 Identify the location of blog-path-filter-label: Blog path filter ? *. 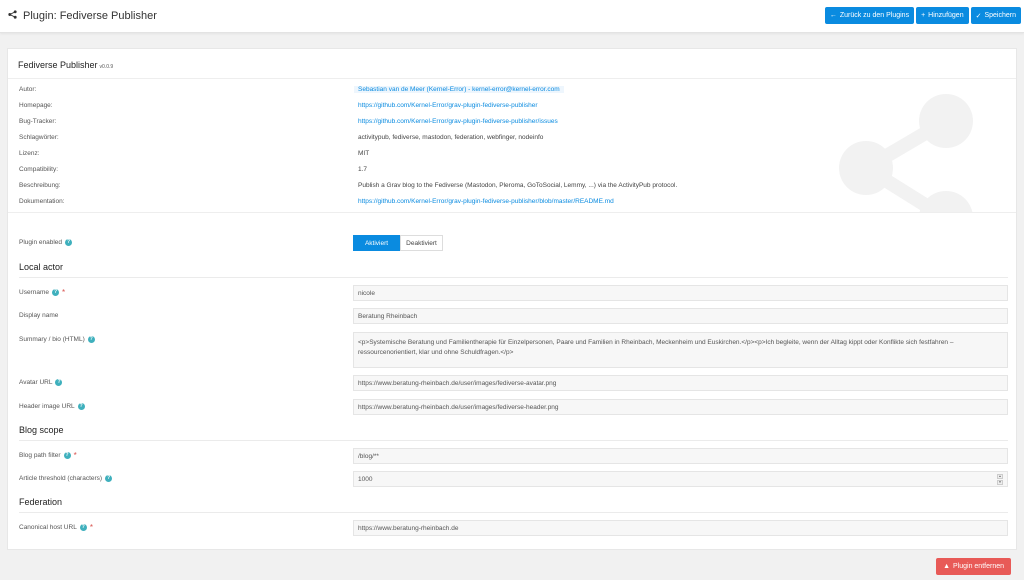
(48, 455).